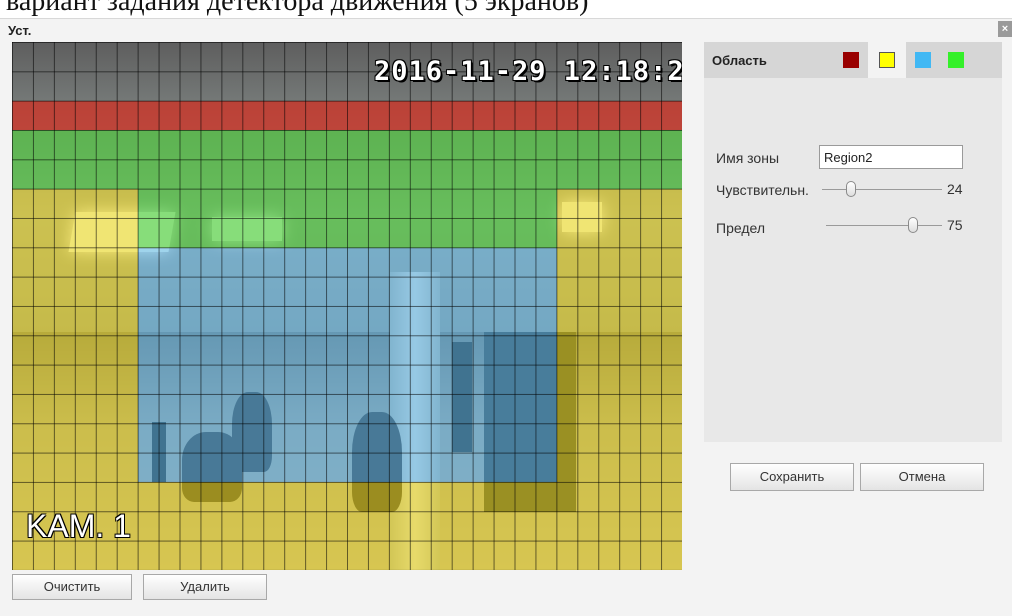 This screenshot has width=1012, height=616. Describe the element at coordinates (792, 477) in the screenshot. I see `save-button: Сохранить` at that location.